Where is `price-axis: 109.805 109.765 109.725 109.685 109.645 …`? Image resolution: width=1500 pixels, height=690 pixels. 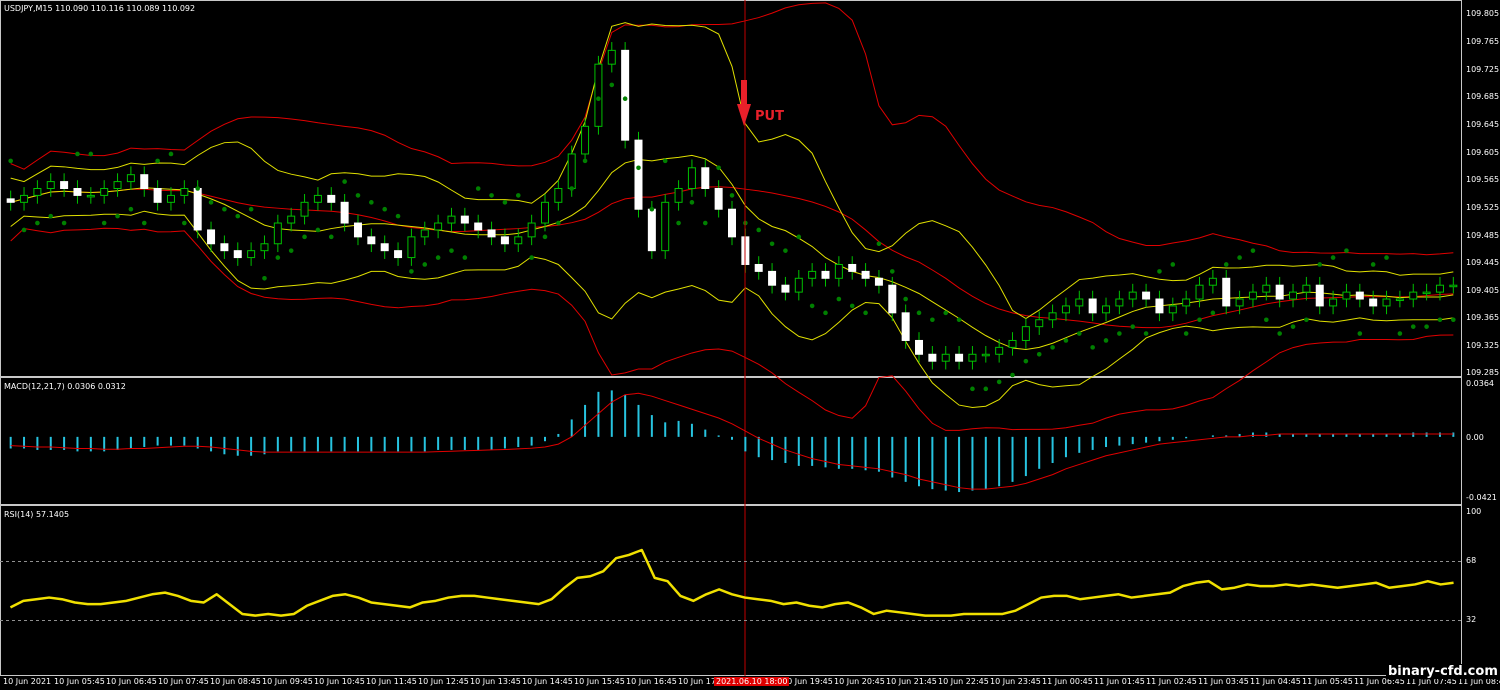
price-axis: 109.805 109.765 109.725 109.685 109.645 … is located at coordinates (1481, 188).